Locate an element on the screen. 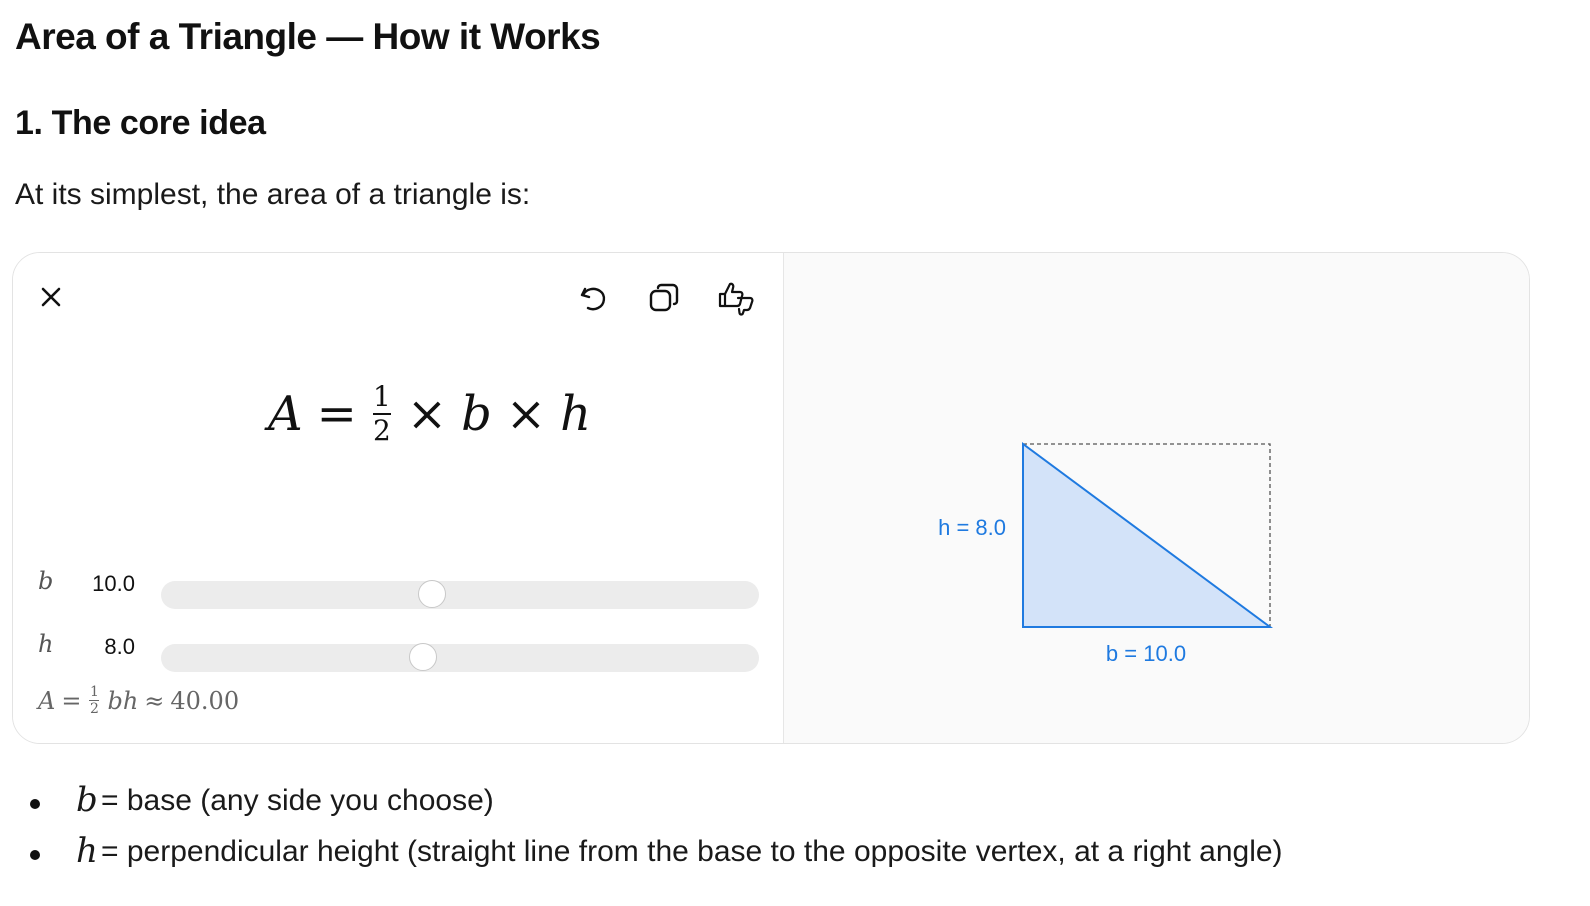 The height and width of the screenshot is (906, 1590). close-icon is located at coordinates (51, 297).